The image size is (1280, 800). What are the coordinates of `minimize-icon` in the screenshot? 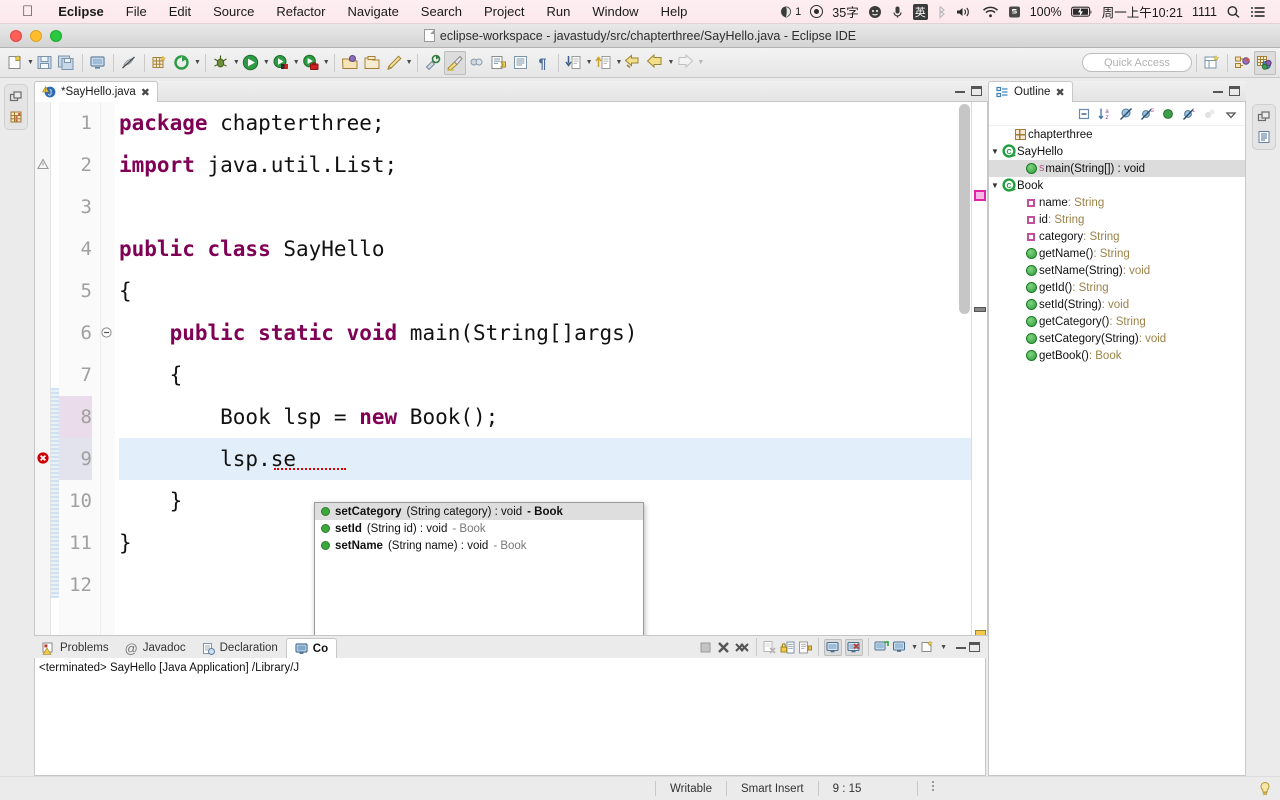 It's located at (961, 647).